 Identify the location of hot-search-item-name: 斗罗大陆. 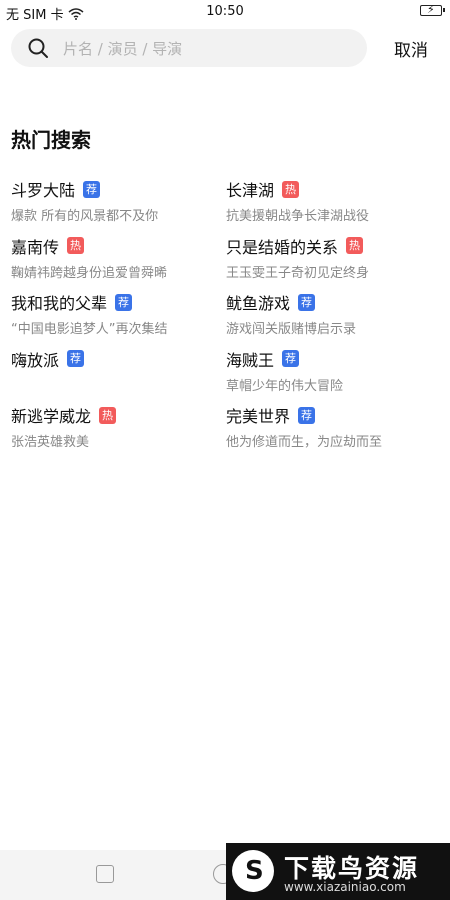
(43, 190).